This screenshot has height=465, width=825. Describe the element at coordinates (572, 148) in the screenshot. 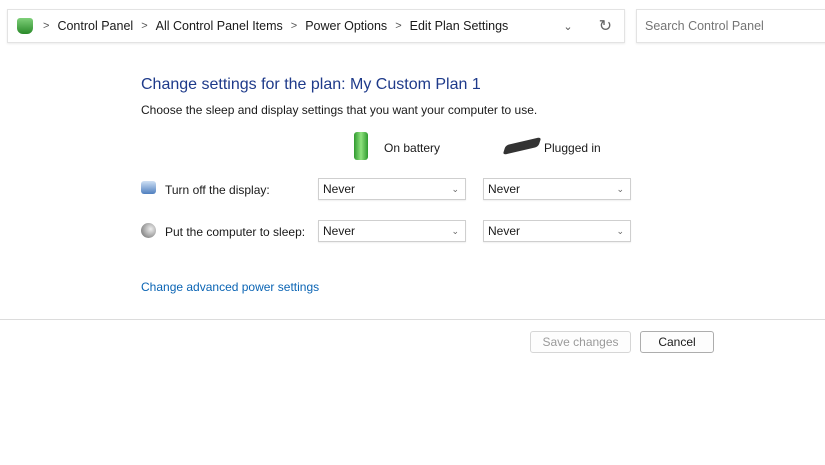

I see `plugged-column-label: Plugged in` at that location.